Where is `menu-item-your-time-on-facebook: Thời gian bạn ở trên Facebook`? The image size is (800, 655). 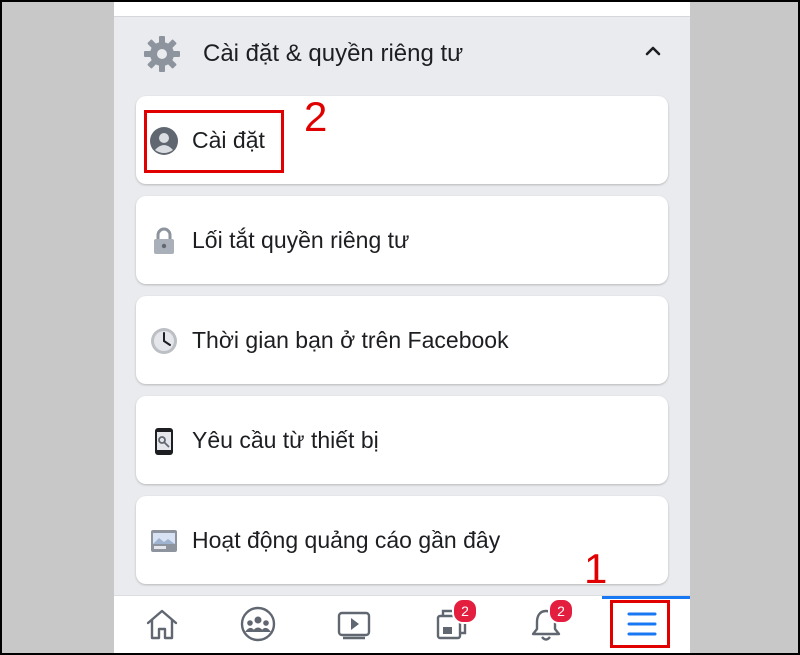 menu-item-your-time-on-facebook: Thời gian bạn ở trên Facebook is located at coordinates (402, 340).